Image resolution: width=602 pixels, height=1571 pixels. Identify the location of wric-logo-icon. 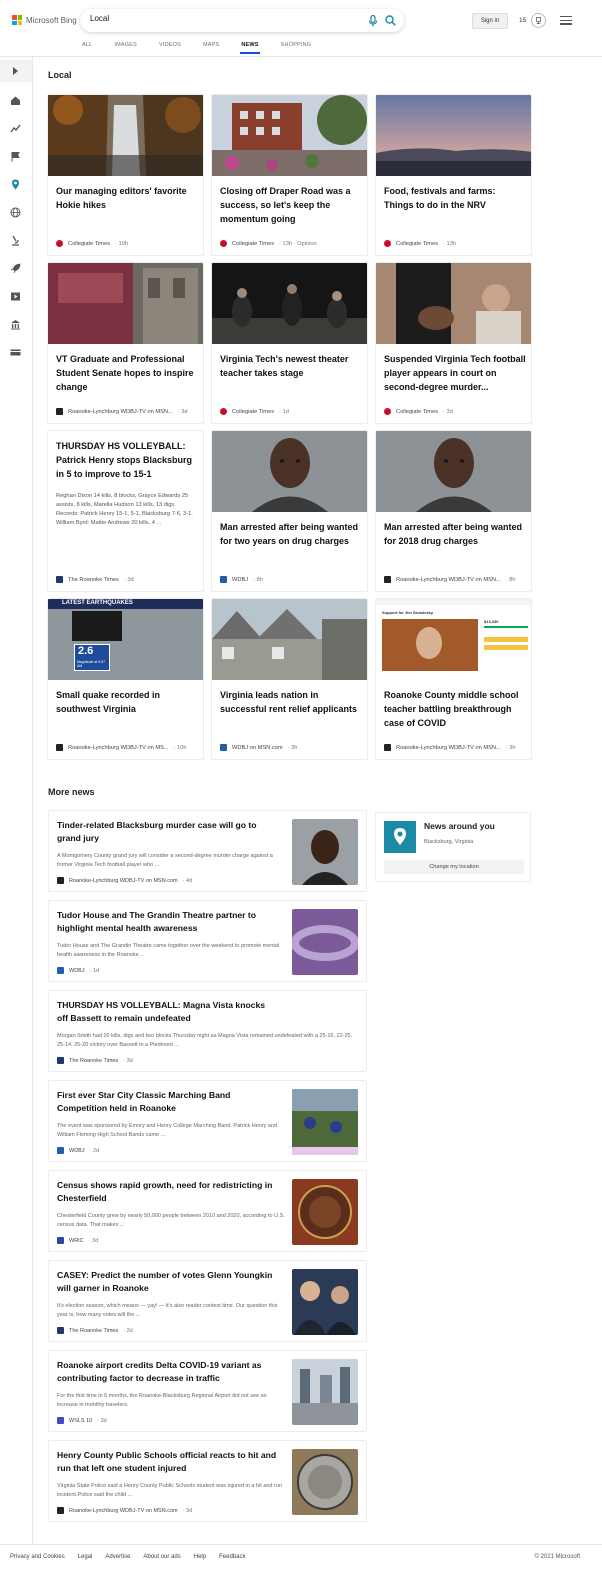
(60, 1240).